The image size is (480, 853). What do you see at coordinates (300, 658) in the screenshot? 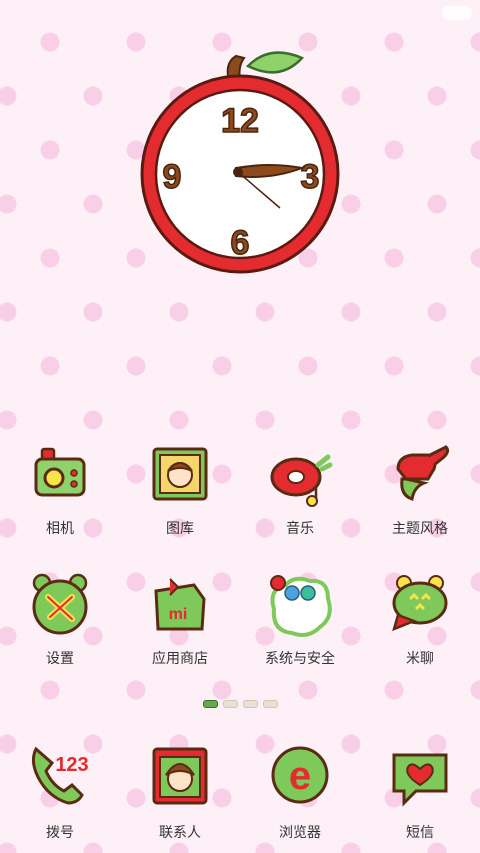
I see `app-label: 系统与安全` at bounding box center [300, 658].